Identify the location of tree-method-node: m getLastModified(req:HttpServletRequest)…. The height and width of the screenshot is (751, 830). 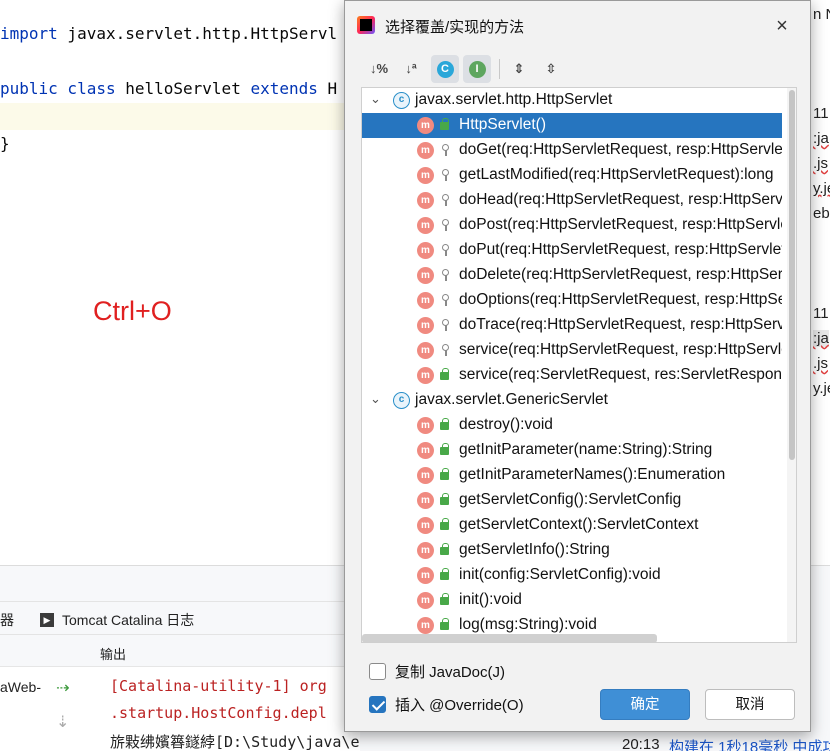
(572, 175).